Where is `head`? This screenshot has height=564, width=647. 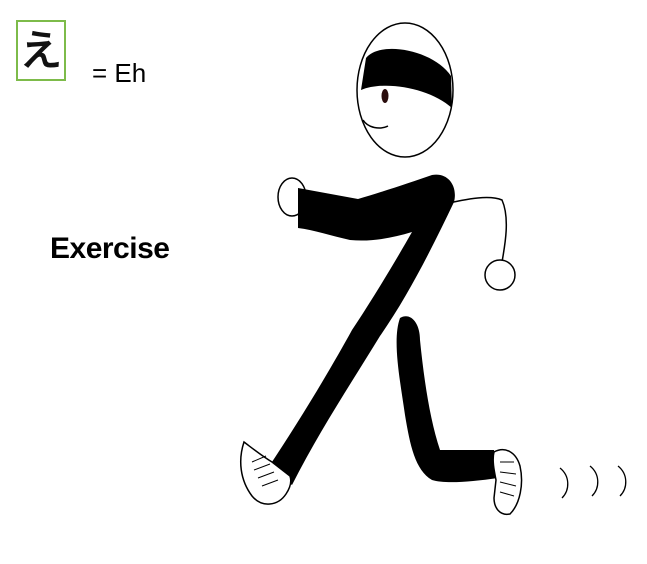 head is located at coordinates (405, 90).